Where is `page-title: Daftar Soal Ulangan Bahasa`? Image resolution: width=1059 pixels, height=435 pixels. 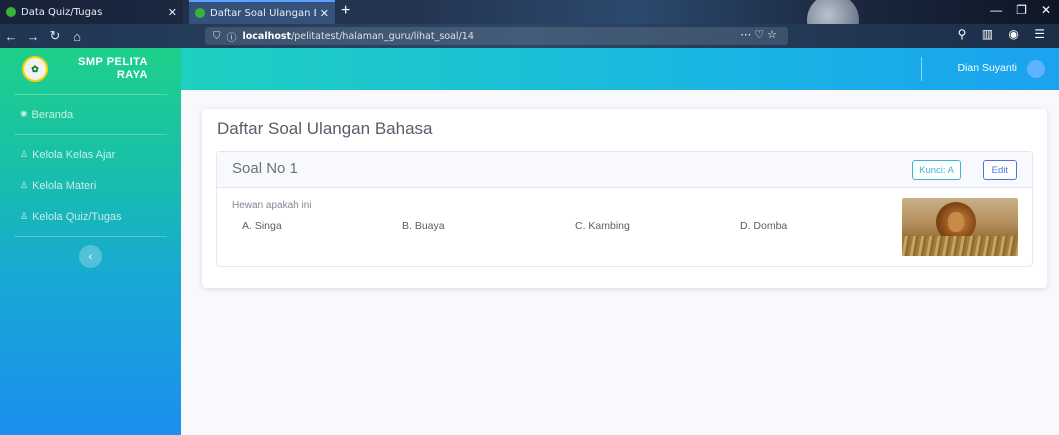 page-title: Daftar Soal Ulangan Bahasa is located at coordinates (325, 128).